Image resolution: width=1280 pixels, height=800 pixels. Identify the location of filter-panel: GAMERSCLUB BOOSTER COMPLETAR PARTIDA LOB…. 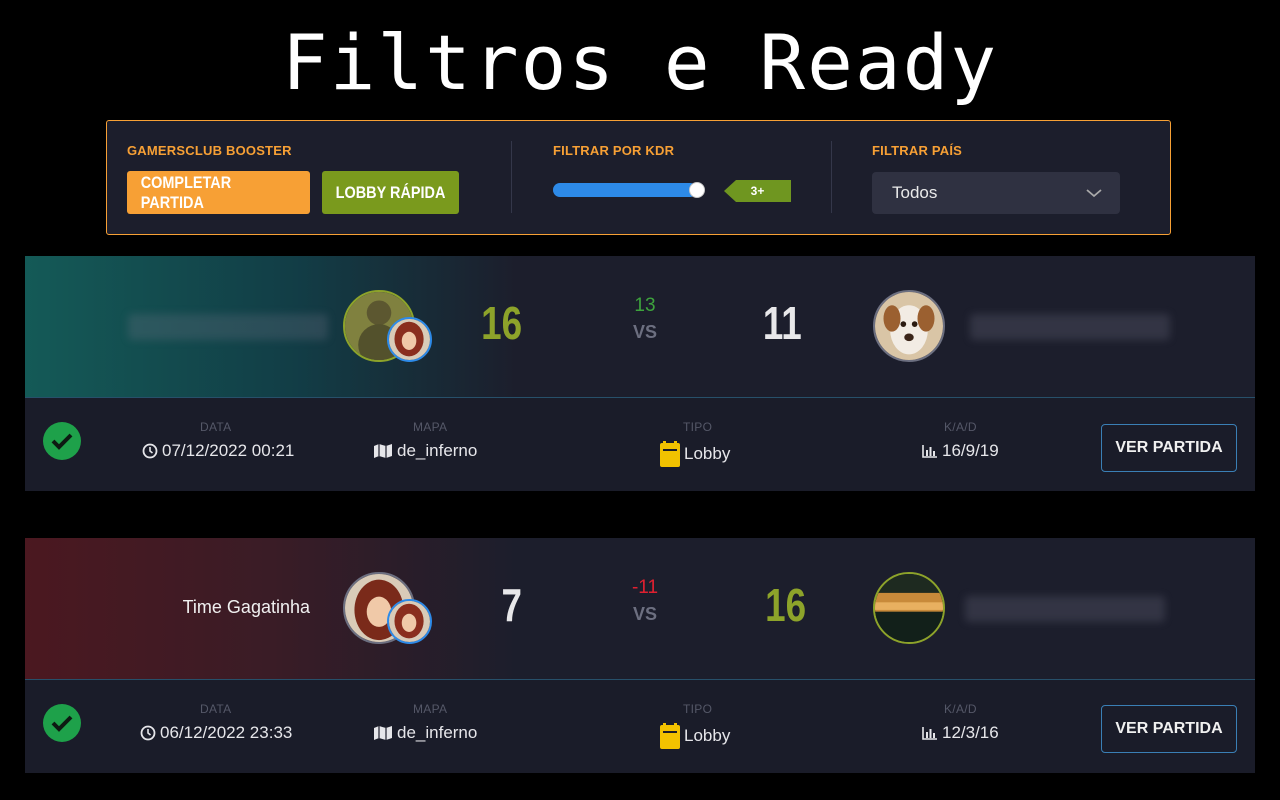
(638, 177).